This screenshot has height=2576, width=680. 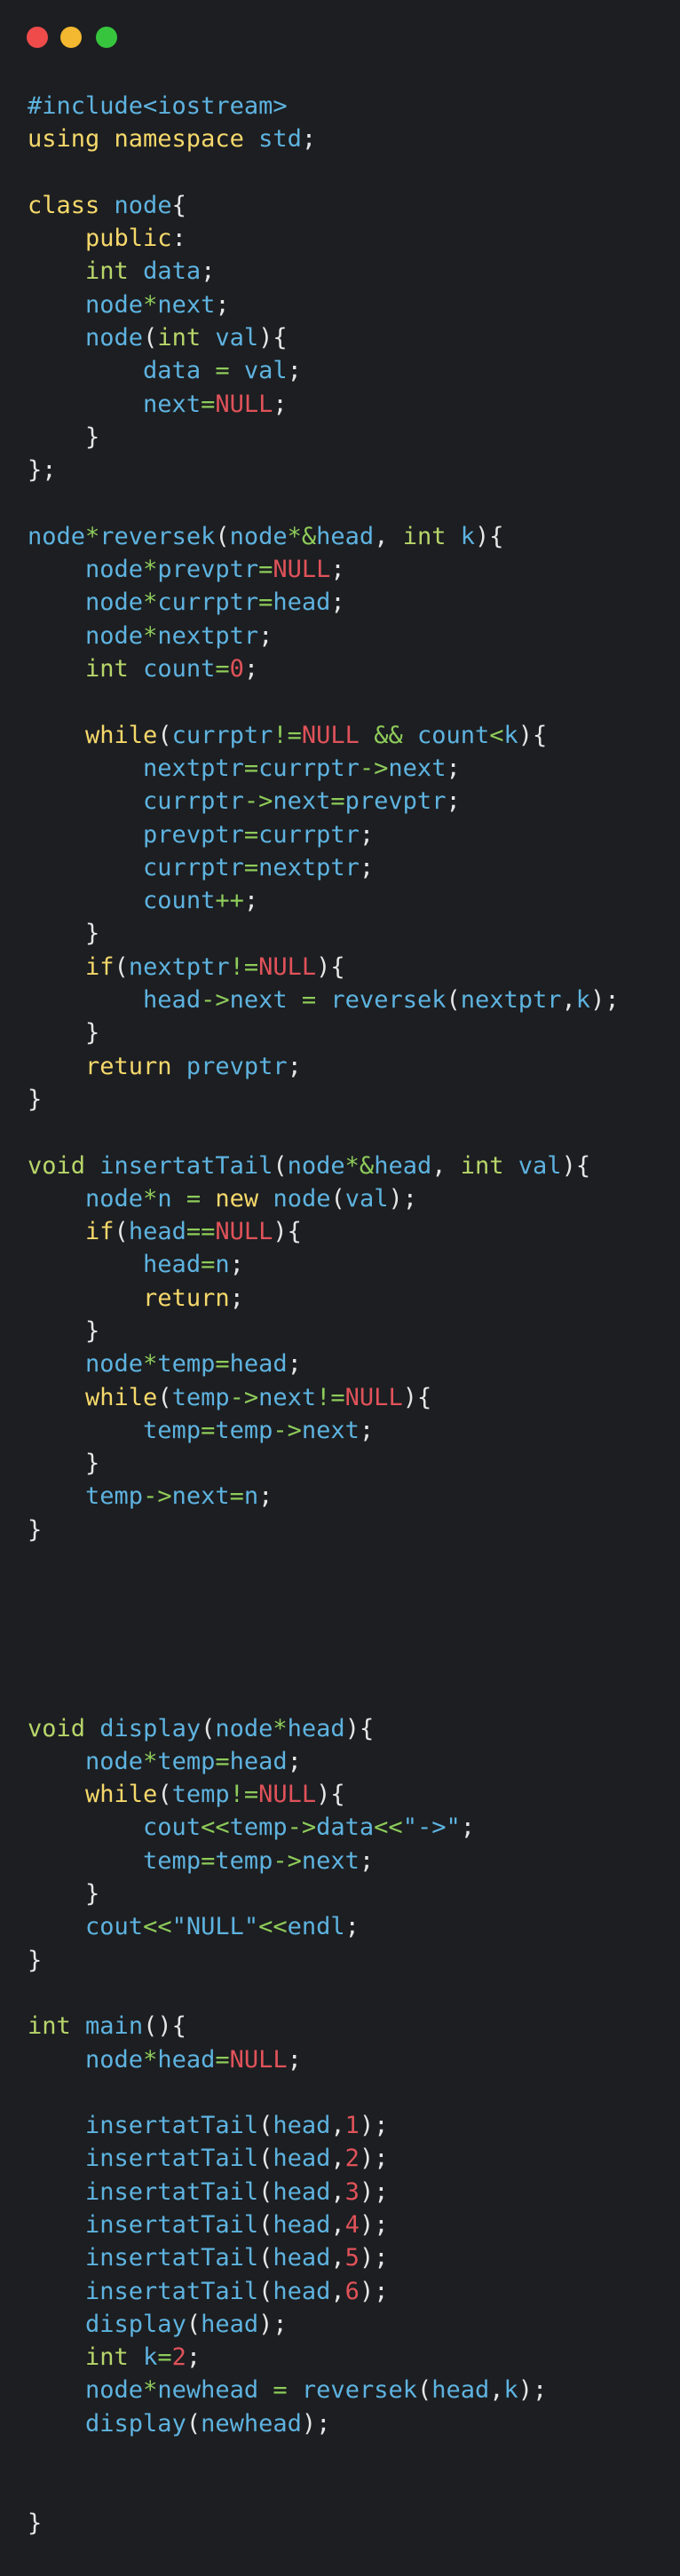 I want to click on code-line: next=NULL;, so click(x=324, y=404).